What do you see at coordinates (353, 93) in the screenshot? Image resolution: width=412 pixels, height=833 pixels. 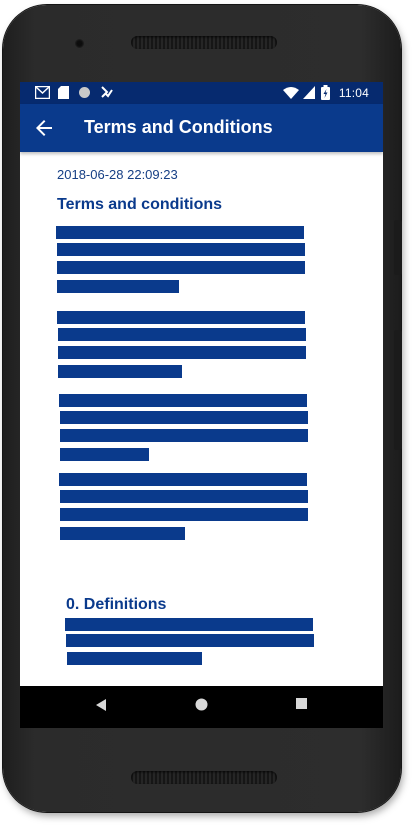 I see `status-time: 11:04` at bounding box center [353, 93].